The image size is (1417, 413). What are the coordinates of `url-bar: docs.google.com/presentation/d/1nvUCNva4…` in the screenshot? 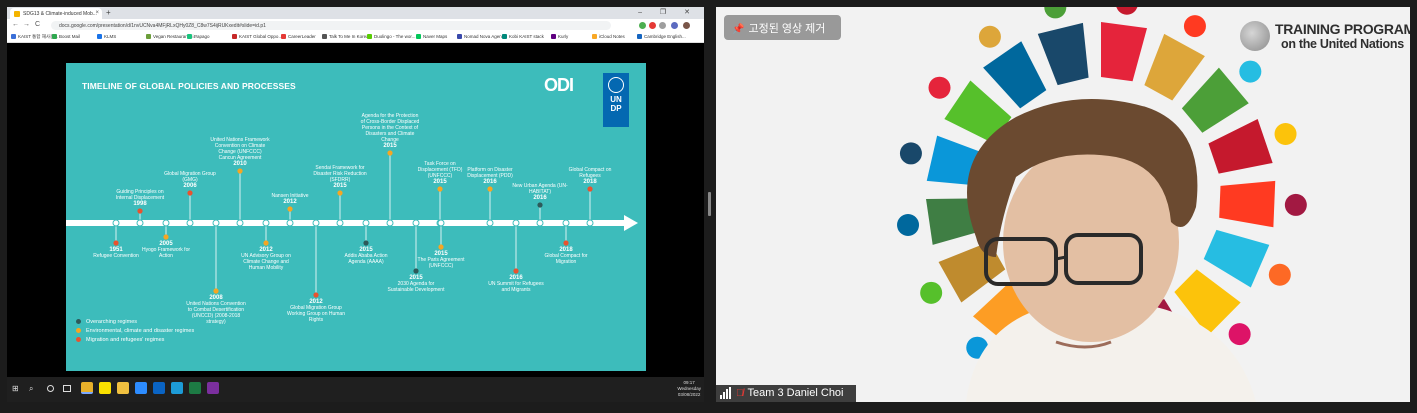 It's located at (331, 25).